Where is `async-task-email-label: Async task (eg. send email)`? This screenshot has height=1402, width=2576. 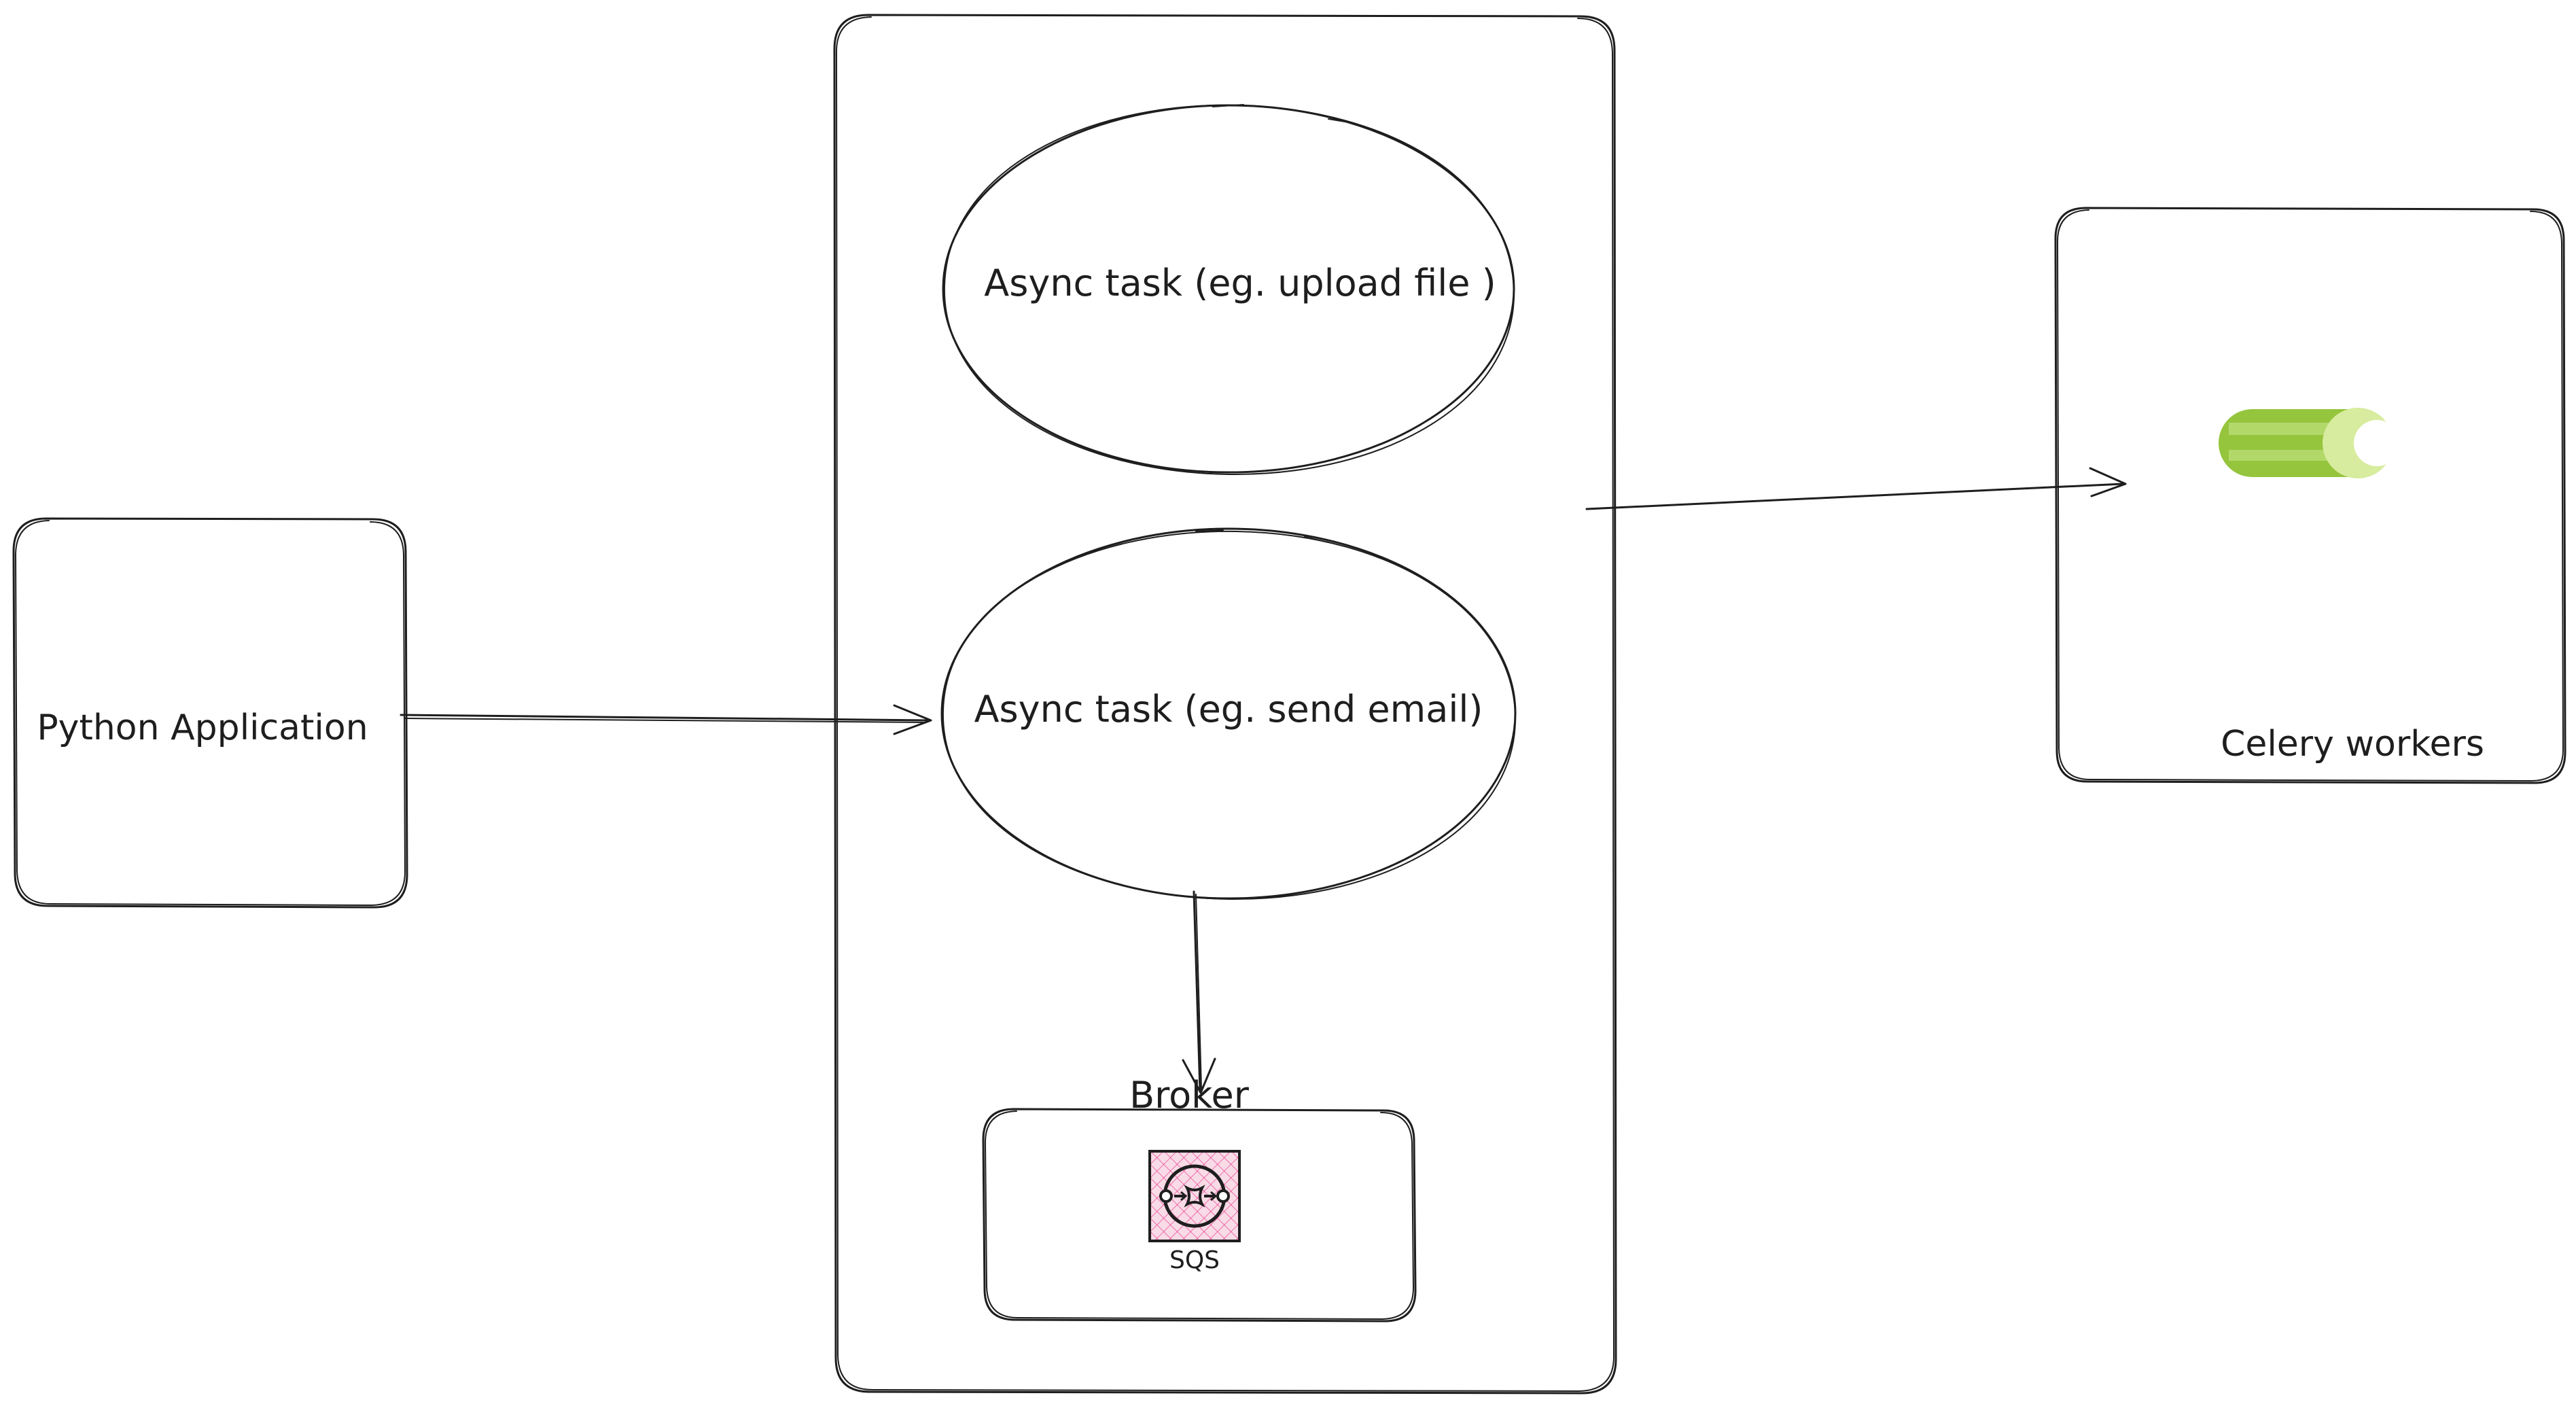 async-task-email-label: Async task (eg. send email) is located at coordinates (1228, 710).